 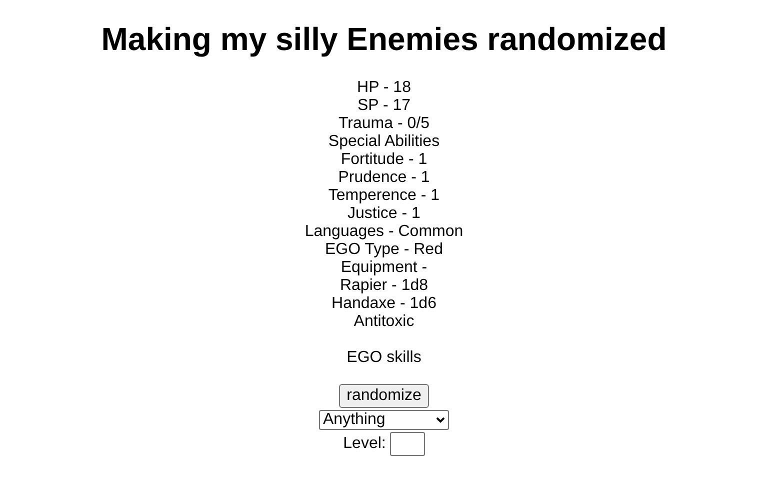 I want to click on stat-line: Antitoxic, so click(x=384, y=322).